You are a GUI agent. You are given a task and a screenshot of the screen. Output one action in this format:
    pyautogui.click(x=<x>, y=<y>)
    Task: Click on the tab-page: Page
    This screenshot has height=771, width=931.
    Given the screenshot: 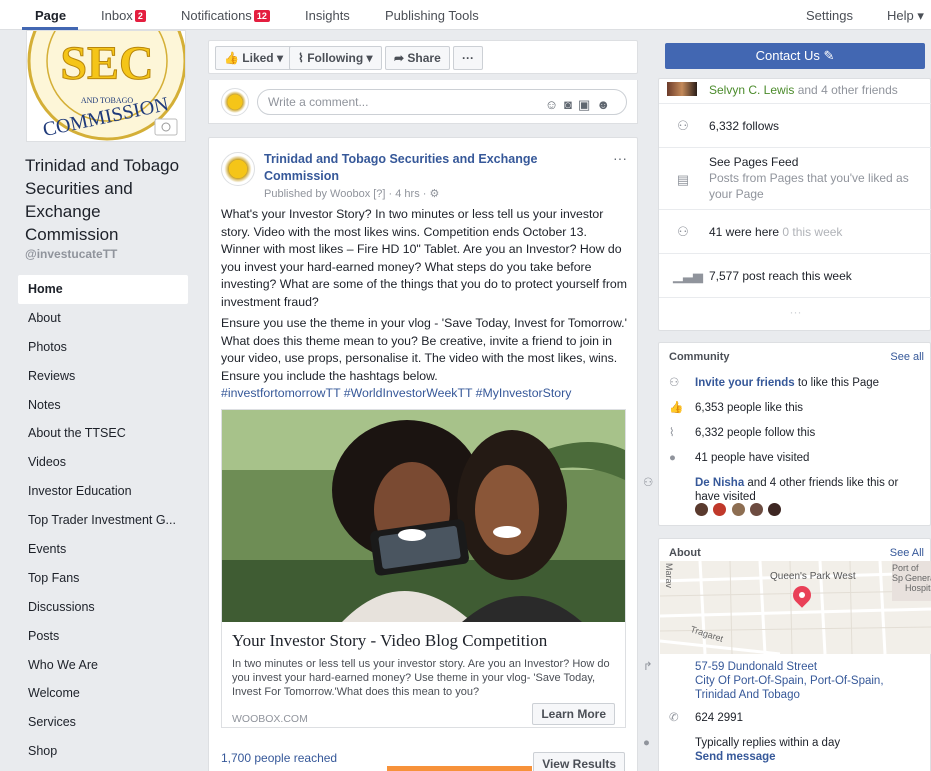 What is the action you would take?
    pyautogui.click(x=50, y=15)
    